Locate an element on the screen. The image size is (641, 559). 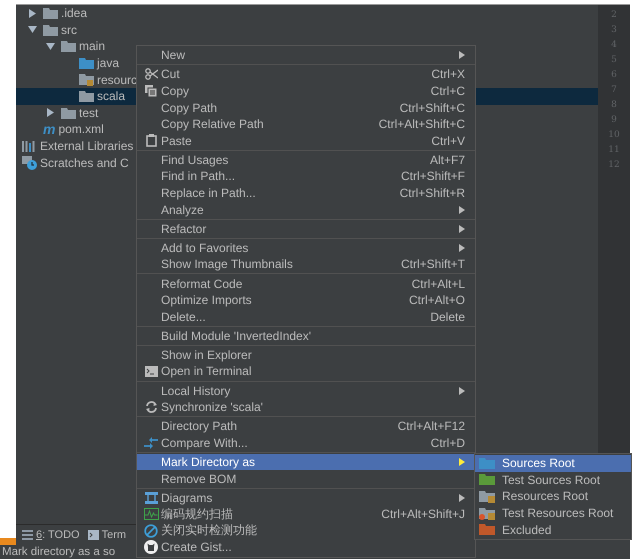
menu-item: Open in Terminal is located at coordinates (306, 371).